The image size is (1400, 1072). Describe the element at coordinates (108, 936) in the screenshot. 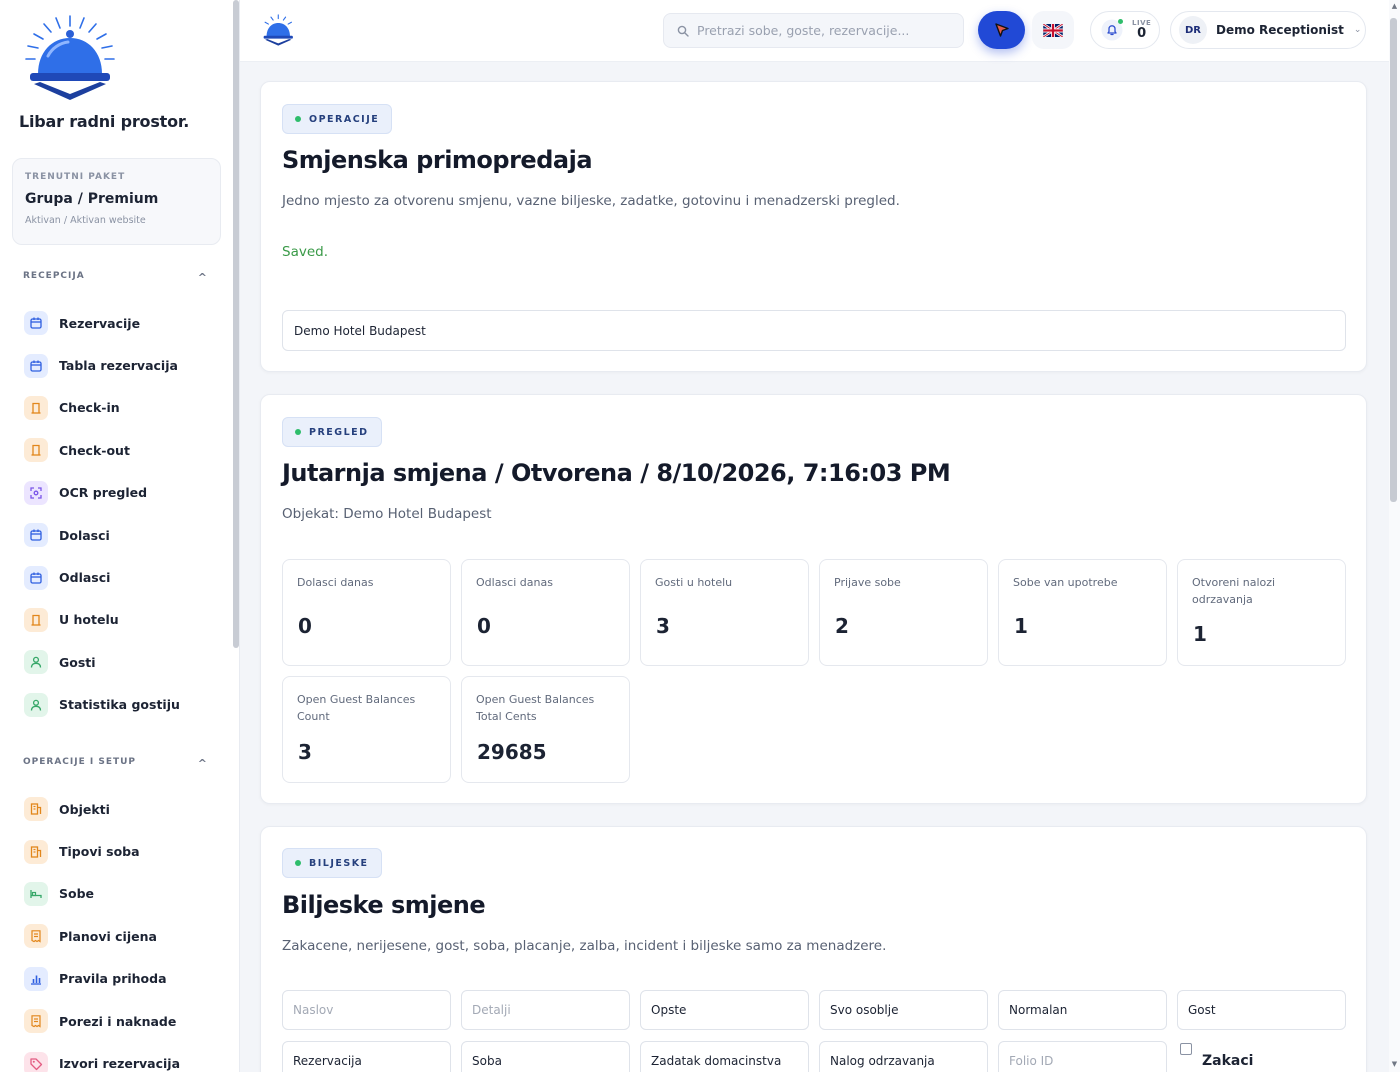

I see `sidebar-item-label: Planovi cijena` at that location.